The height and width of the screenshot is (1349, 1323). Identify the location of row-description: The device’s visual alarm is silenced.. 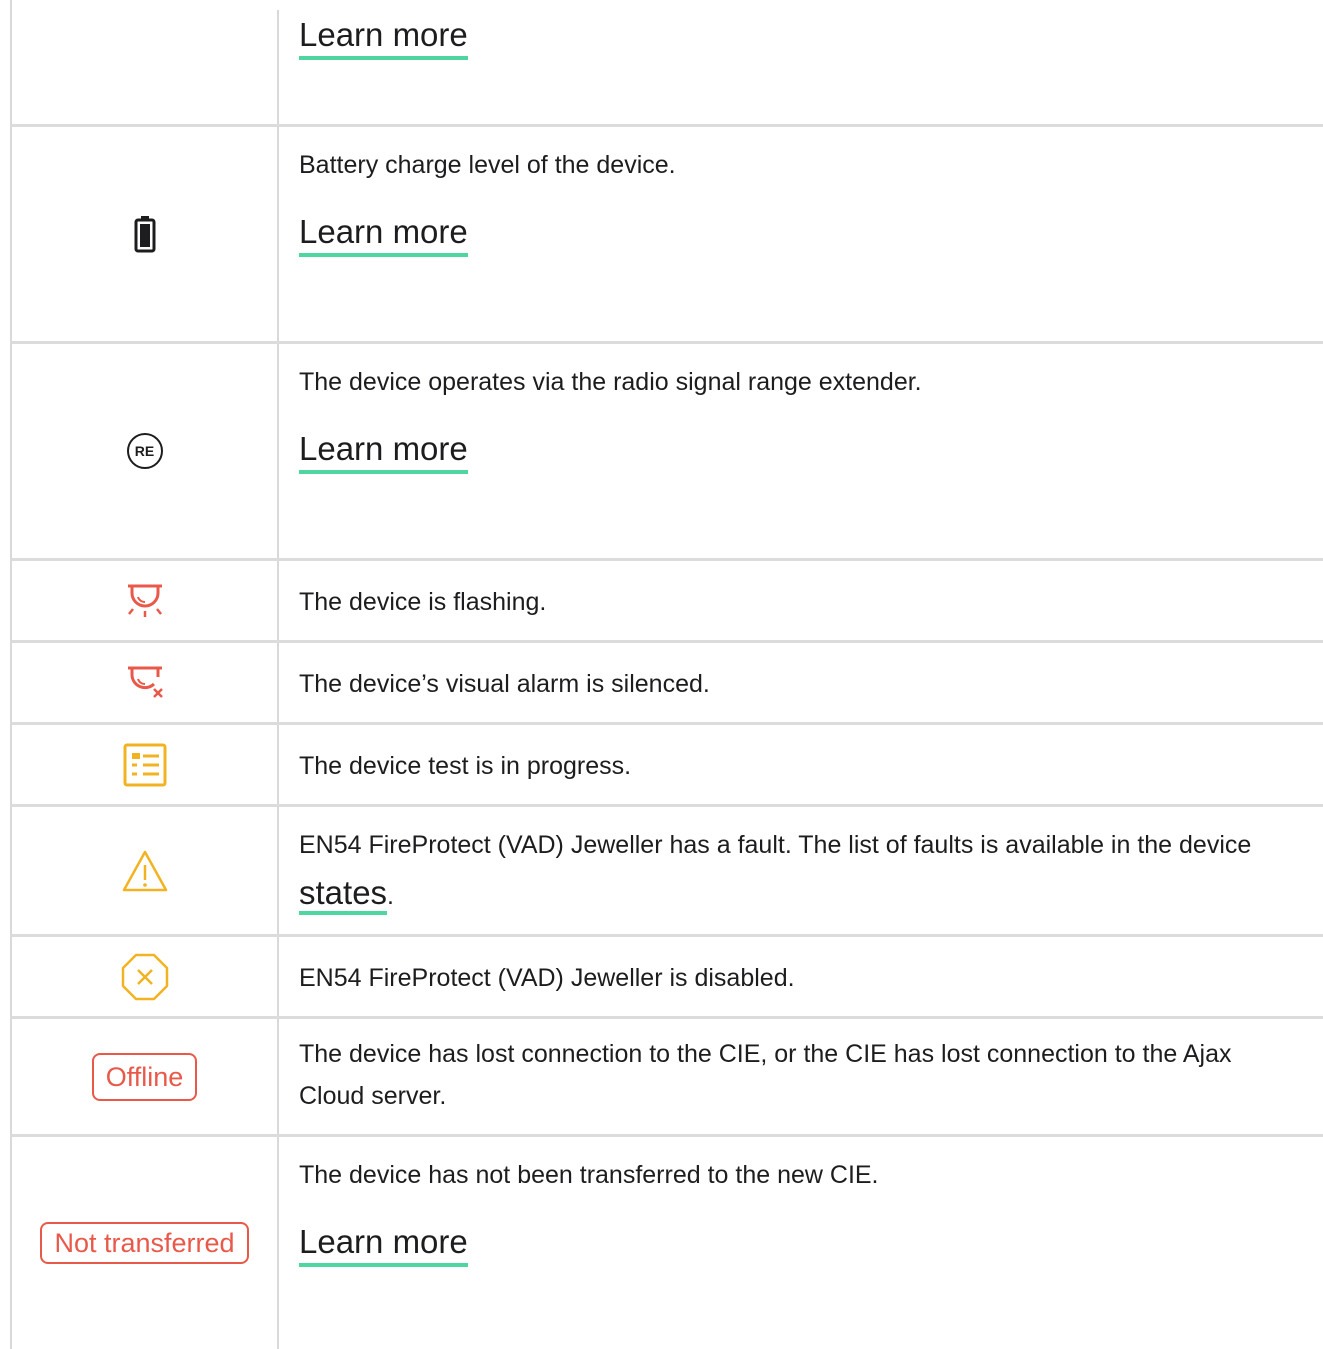
(504, 684).